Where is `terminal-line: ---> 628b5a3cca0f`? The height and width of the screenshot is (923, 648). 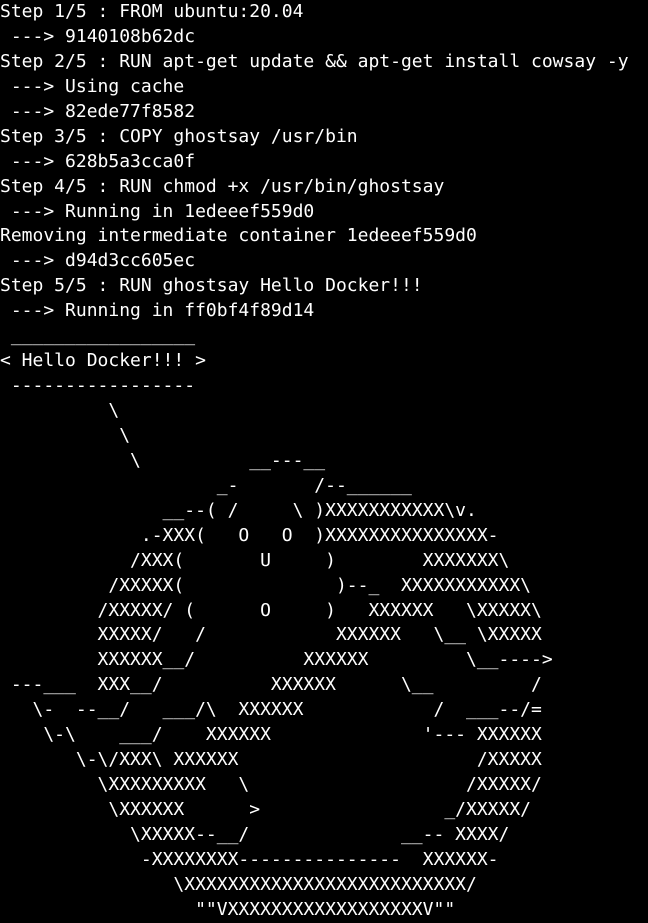 terminal-line: ---> 628b5a3cca0f is located at coordinates (98, 161).